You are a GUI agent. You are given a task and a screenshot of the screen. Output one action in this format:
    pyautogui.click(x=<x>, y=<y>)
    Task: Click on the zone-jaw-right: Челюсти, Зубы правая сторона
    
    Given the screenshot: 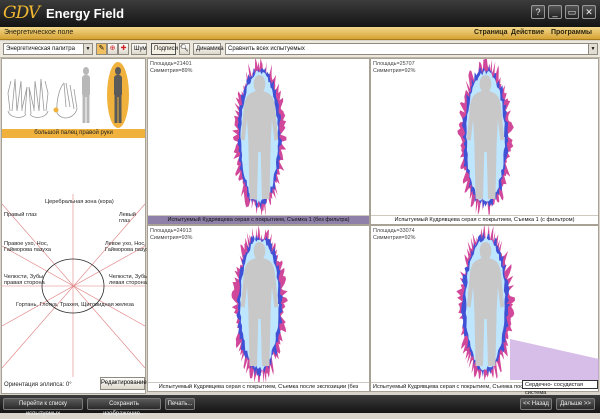 What is the action you would take?
    pyautogui.click(x=24, y=280)
    